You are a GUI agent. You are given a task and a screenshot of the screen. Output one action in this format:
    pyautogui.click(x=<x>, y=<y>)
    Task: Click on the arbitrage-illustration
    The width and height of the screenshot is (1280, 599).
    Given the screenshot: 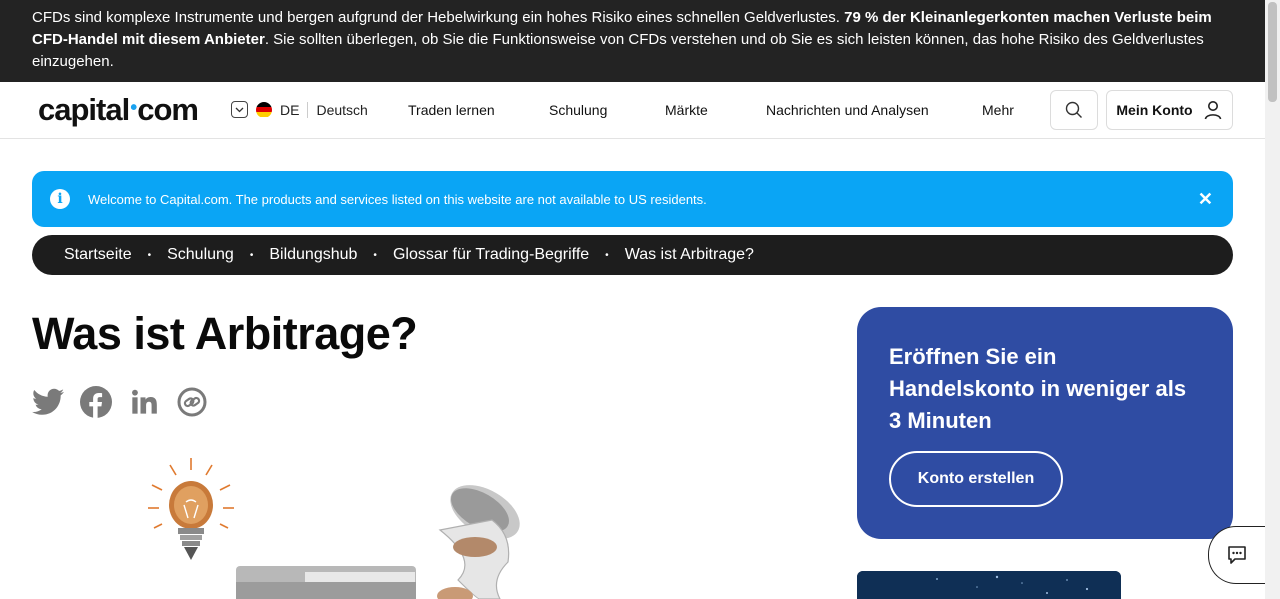 What is the action you would take?
    pyautogui.click(x=334, y=528)
    